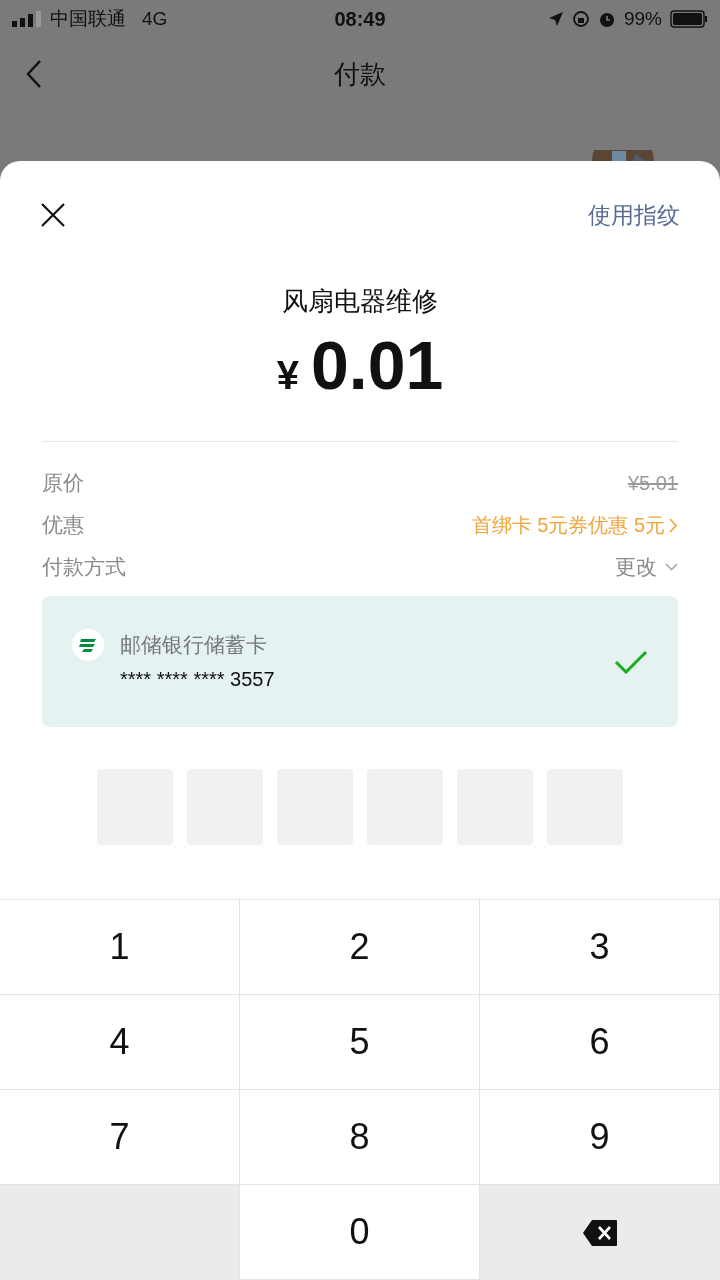 Image resolution: width=720 pixels, height=1280 pixels. I want to click on bank-logo-icon, so click(88, 644).